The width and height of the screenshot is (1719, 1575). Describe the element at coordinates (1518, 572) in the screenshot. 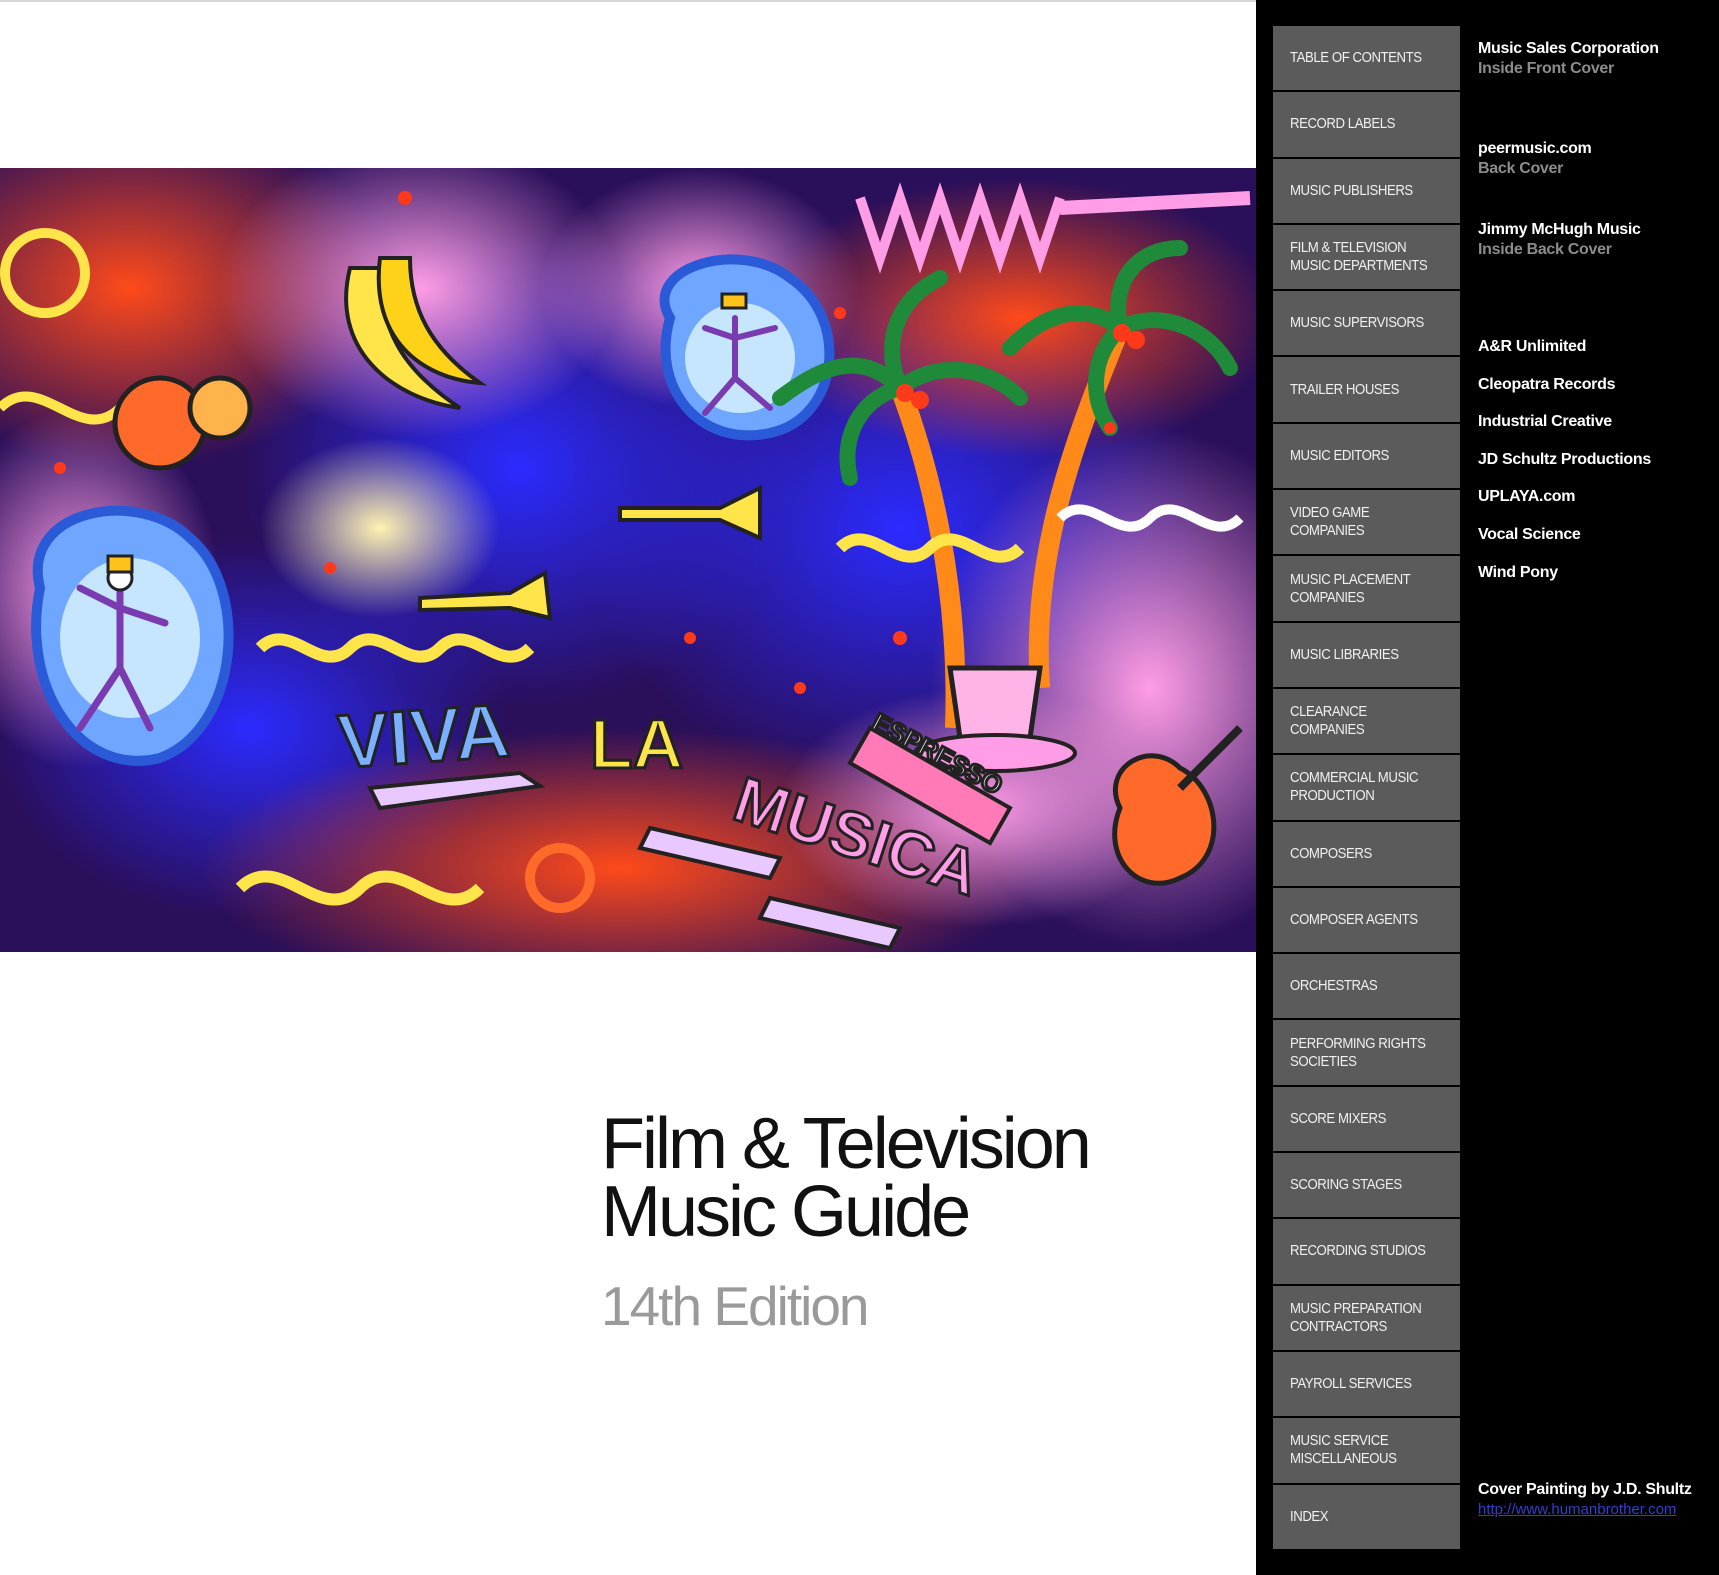

I see `advertiser-link: Wind Pony` at that location.